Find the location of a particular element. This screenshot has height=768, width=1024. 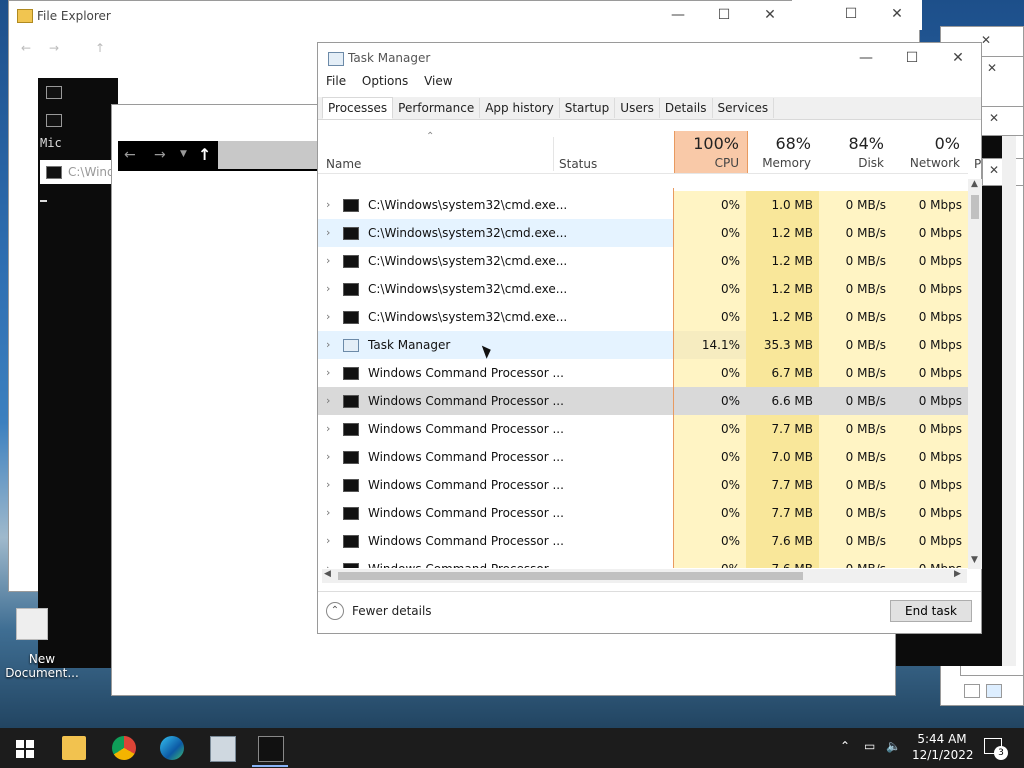

background-window-right-4: ✕ is located at coordinates (1002, 121).